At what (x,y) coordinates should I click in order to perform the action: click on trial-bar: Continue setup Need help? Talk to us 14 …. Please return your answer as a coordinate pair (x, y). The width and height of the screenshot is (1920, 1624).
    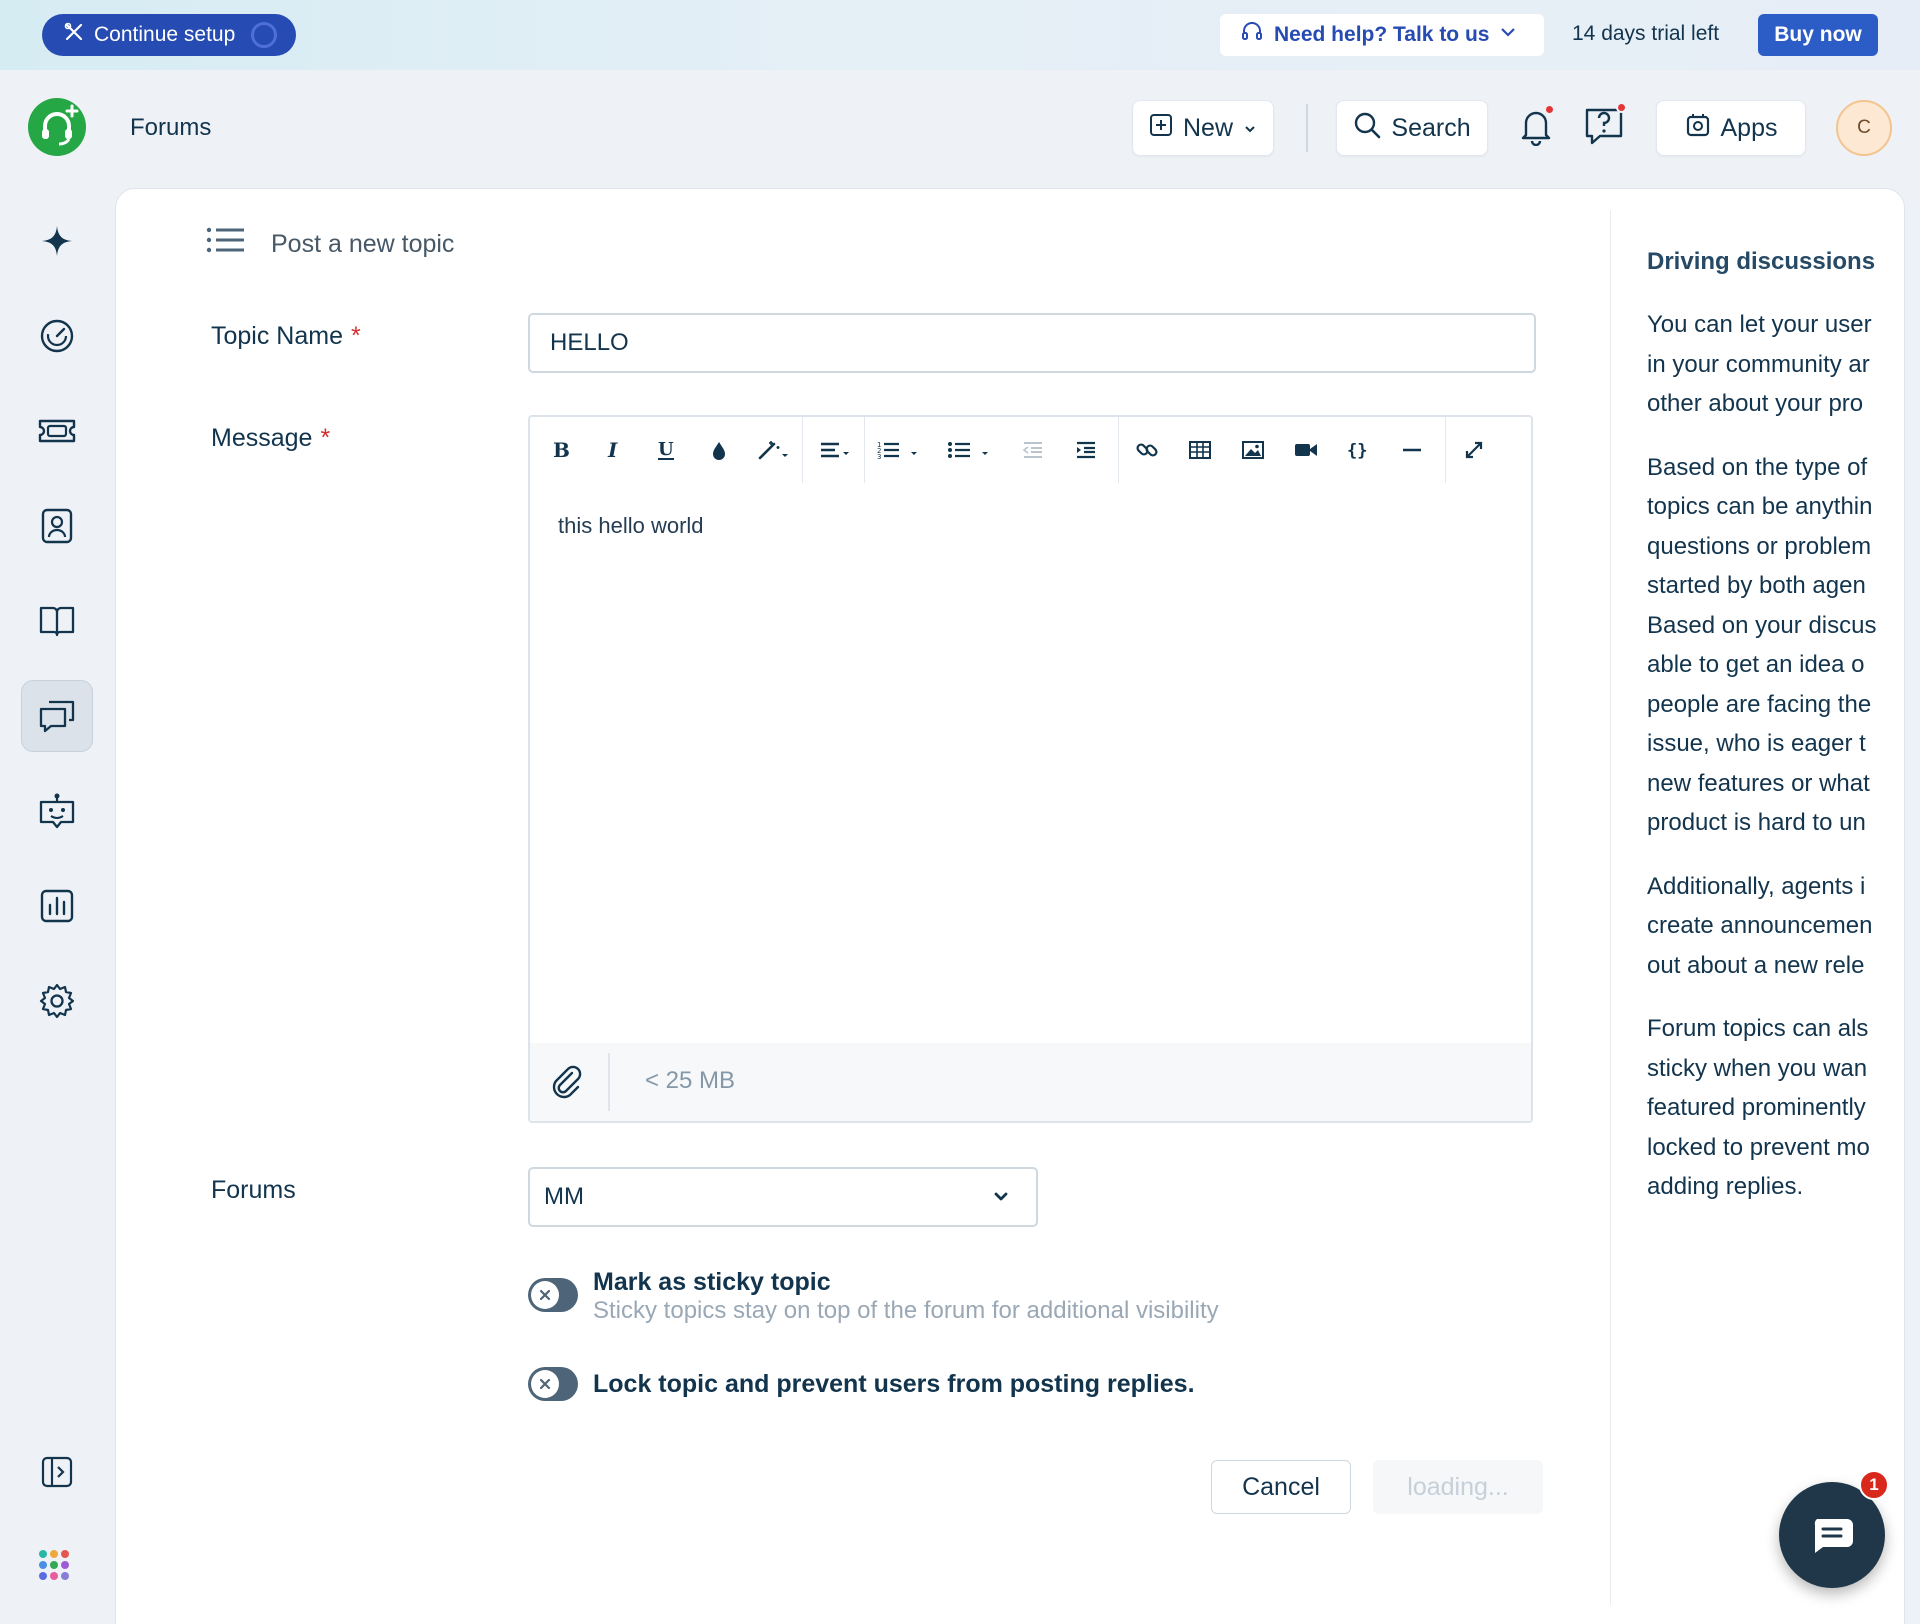
    Looking at the image, I should click on (960, 35).